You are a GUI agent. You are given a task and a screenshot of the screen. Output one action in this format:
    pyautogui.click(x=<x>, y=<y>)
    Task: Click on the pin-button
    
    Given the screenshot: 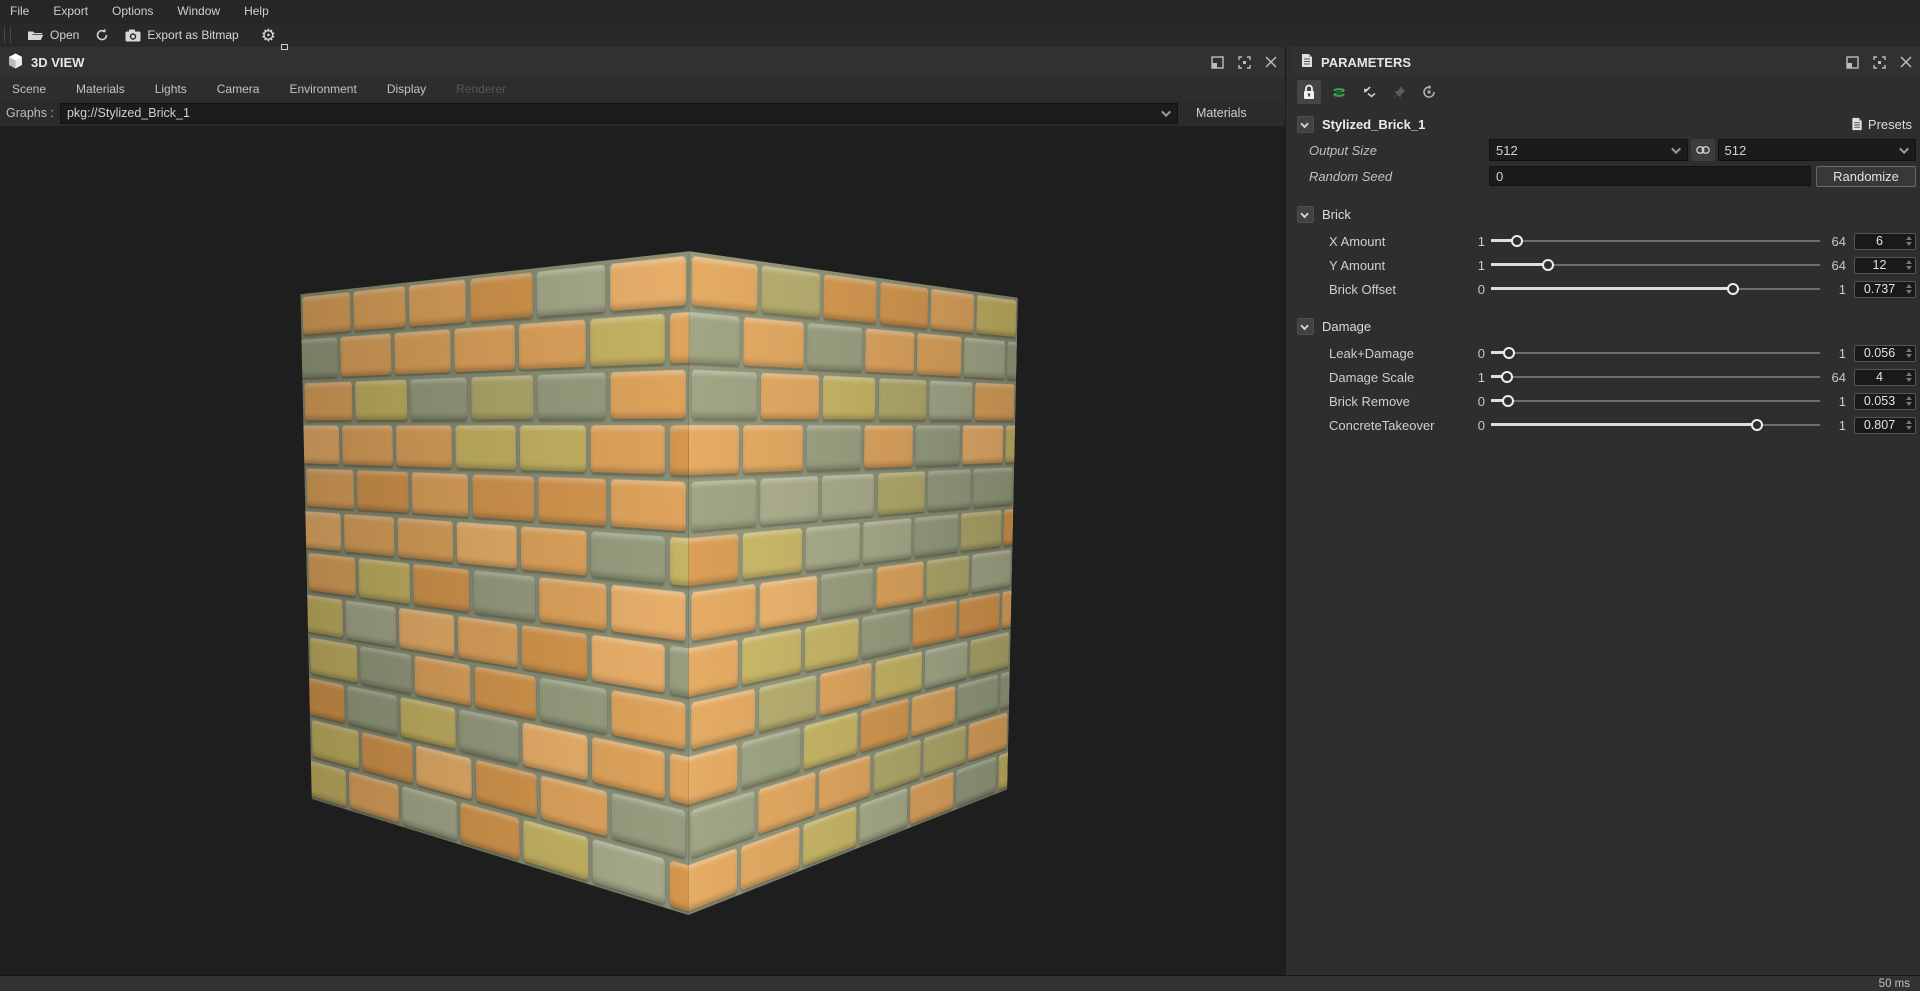 What is the action you would take?
    pyautogui.click(x=1399, y=92)
    